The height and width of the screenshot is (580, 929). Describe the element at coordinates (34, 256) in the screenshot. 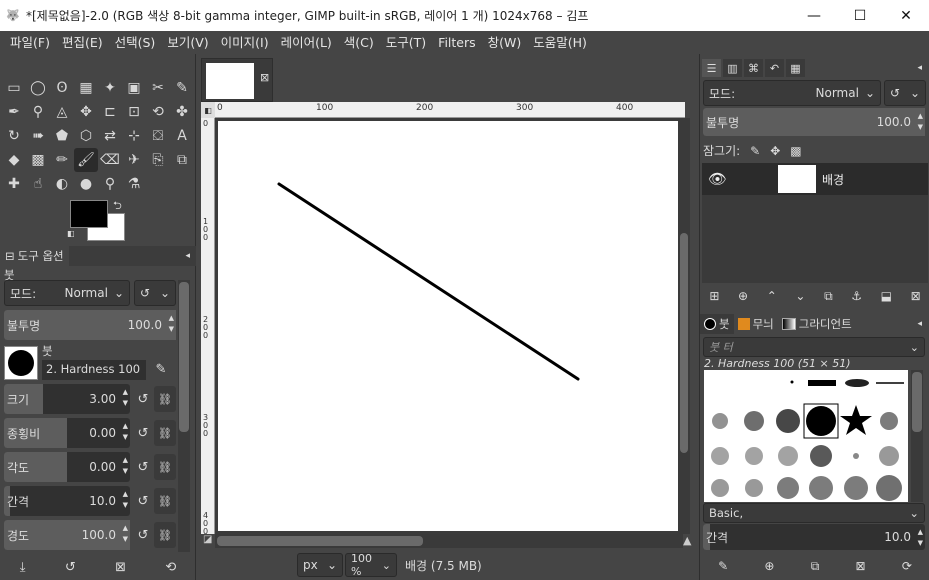

I see `tab-tool-options: ⊟ 도구 옵션` at that location.